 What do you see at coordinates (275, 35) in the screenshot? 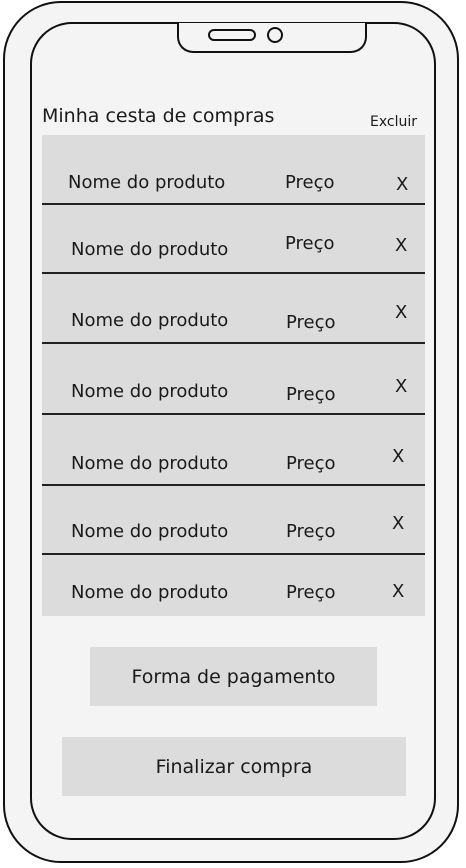
I see `camera-icon` at bounding box center [275, 35].